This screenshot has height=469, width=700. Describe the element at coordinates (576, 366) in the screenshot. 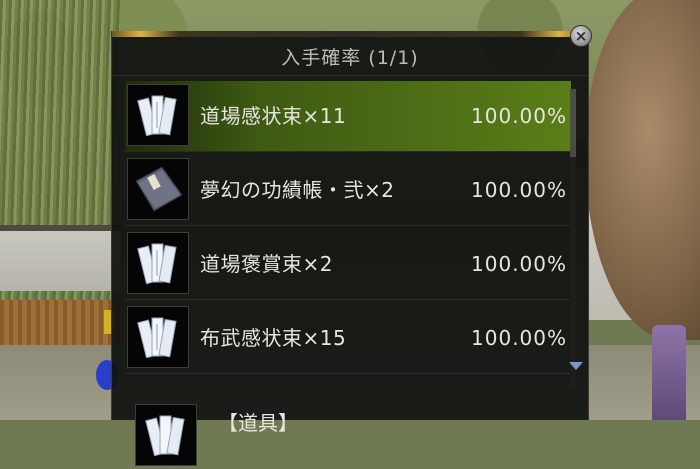

I see `scroll-down-arrow-icon` at that location.